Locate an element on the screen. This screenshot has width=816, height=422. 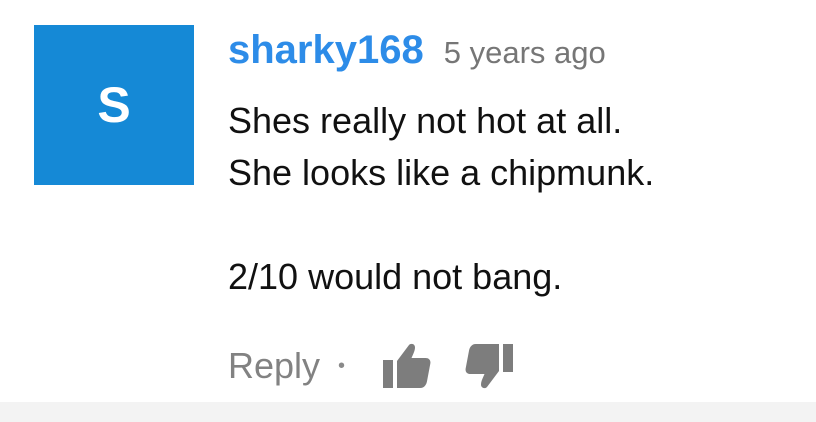
thumbs-down-icon is located at coordinates (489, 366).